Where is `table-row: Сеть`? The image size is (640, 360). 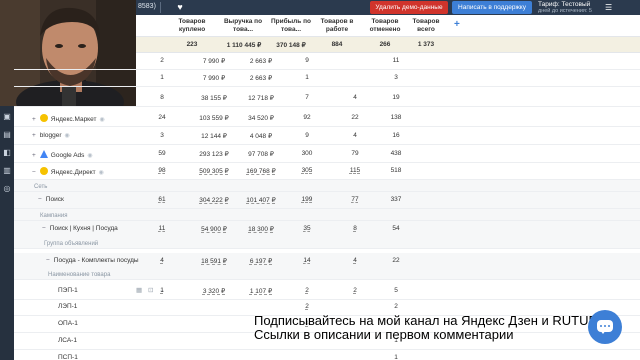 table-row: Сеть is located at coordinates (327, 186).